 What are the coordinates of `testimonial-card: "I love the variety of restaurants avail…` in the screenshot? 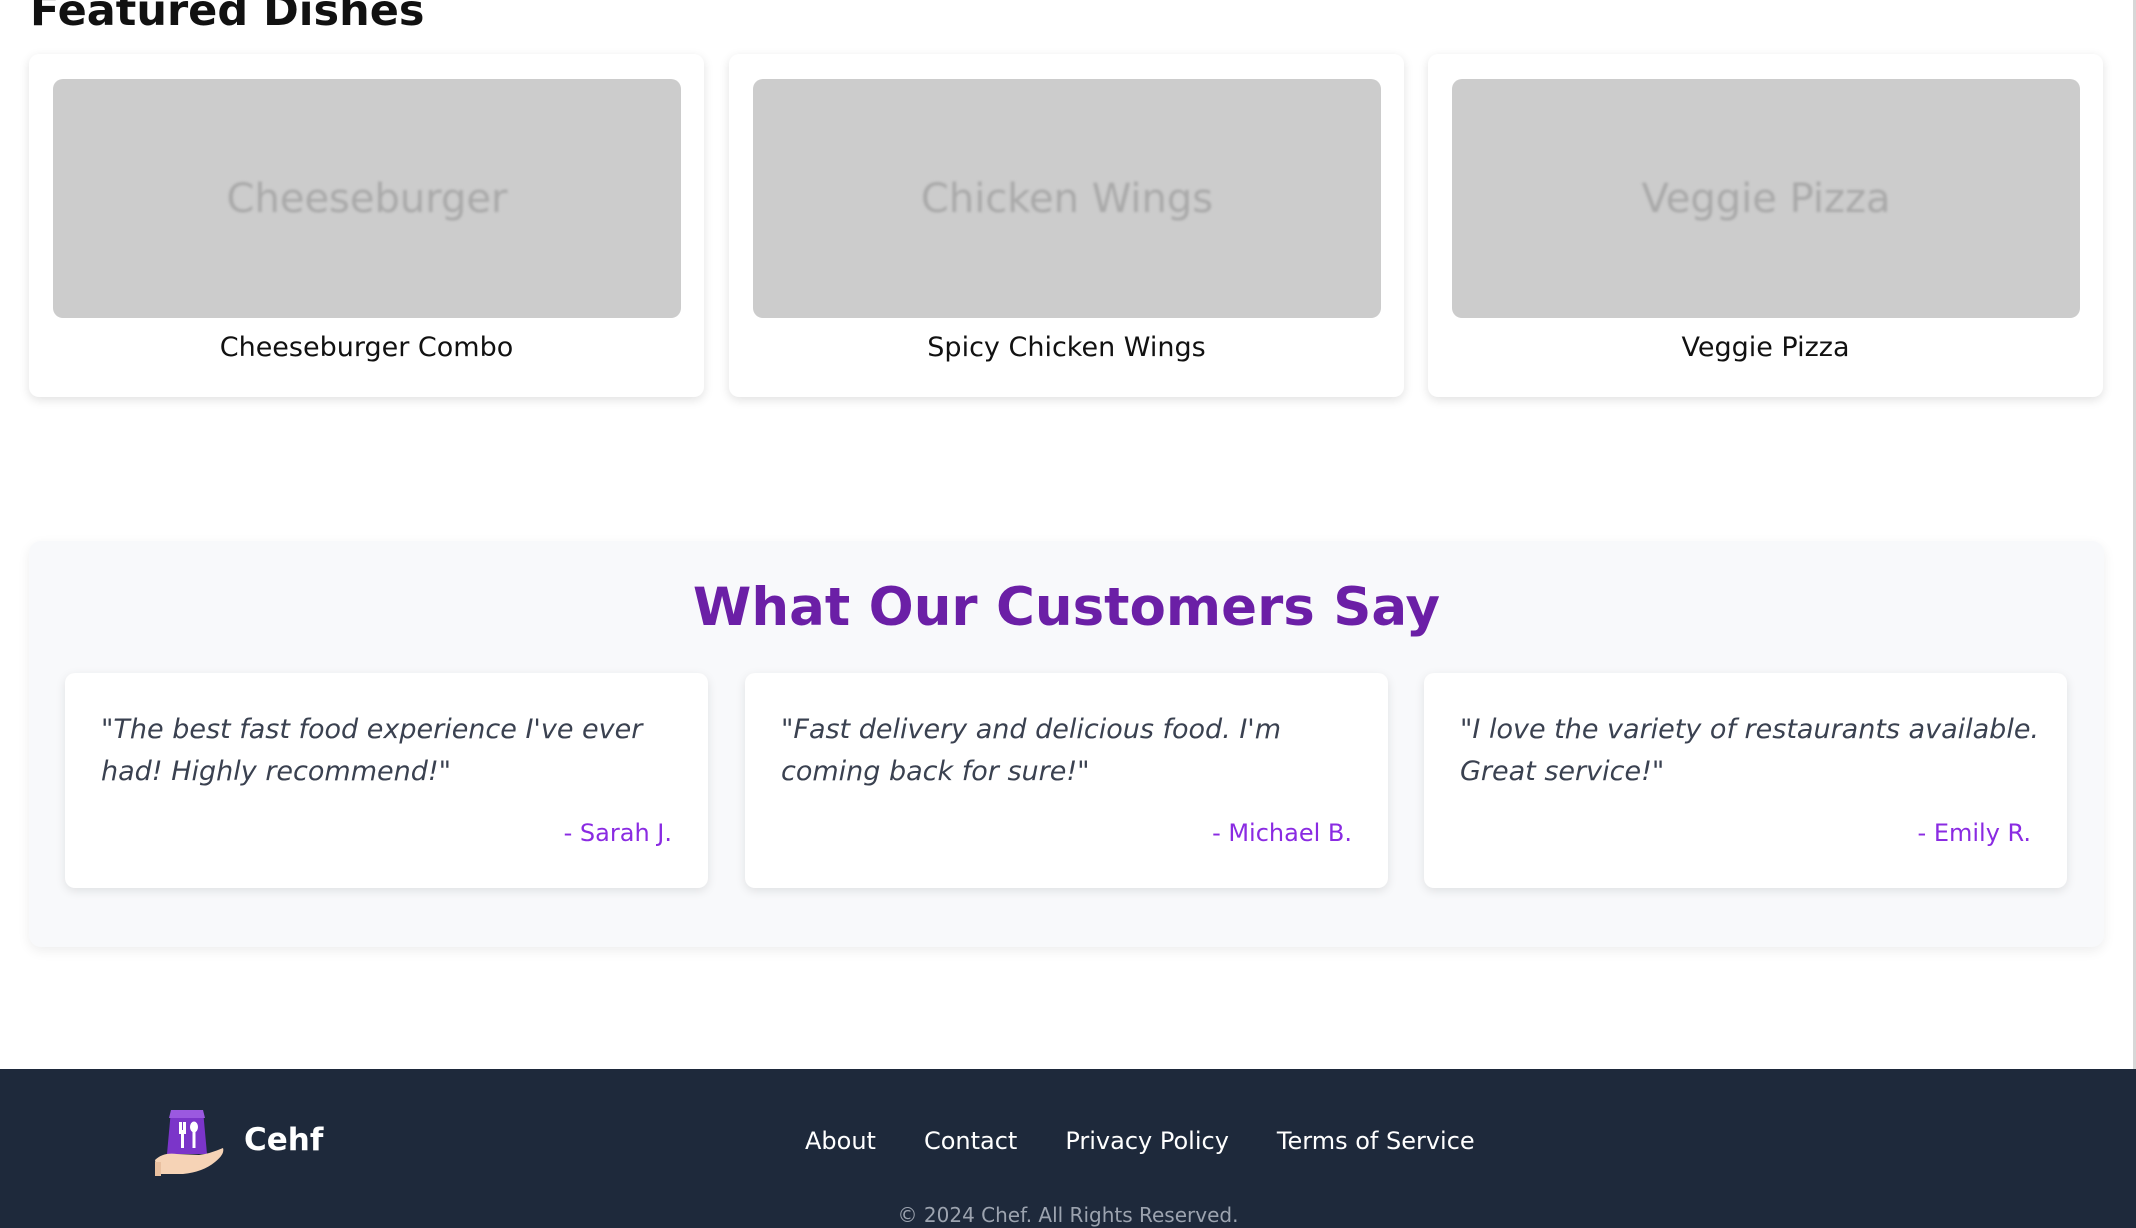 It's located at (1745, 780).